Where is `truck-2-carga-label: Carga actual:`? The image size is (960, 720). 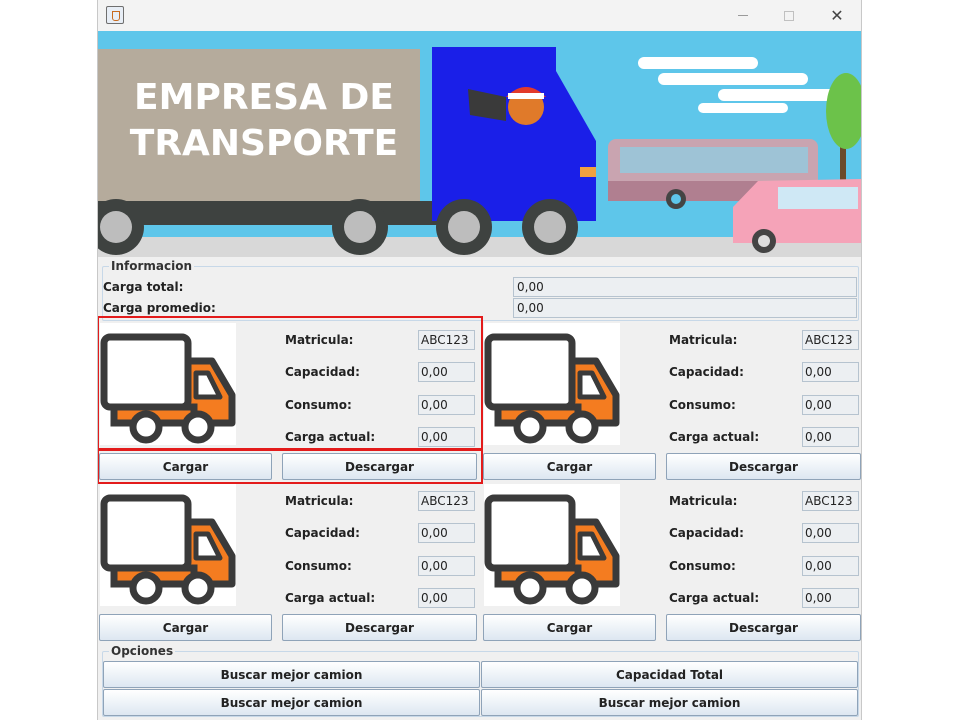
truck-2-carga-label: Carga actual: is located at coordinates (714, 437).